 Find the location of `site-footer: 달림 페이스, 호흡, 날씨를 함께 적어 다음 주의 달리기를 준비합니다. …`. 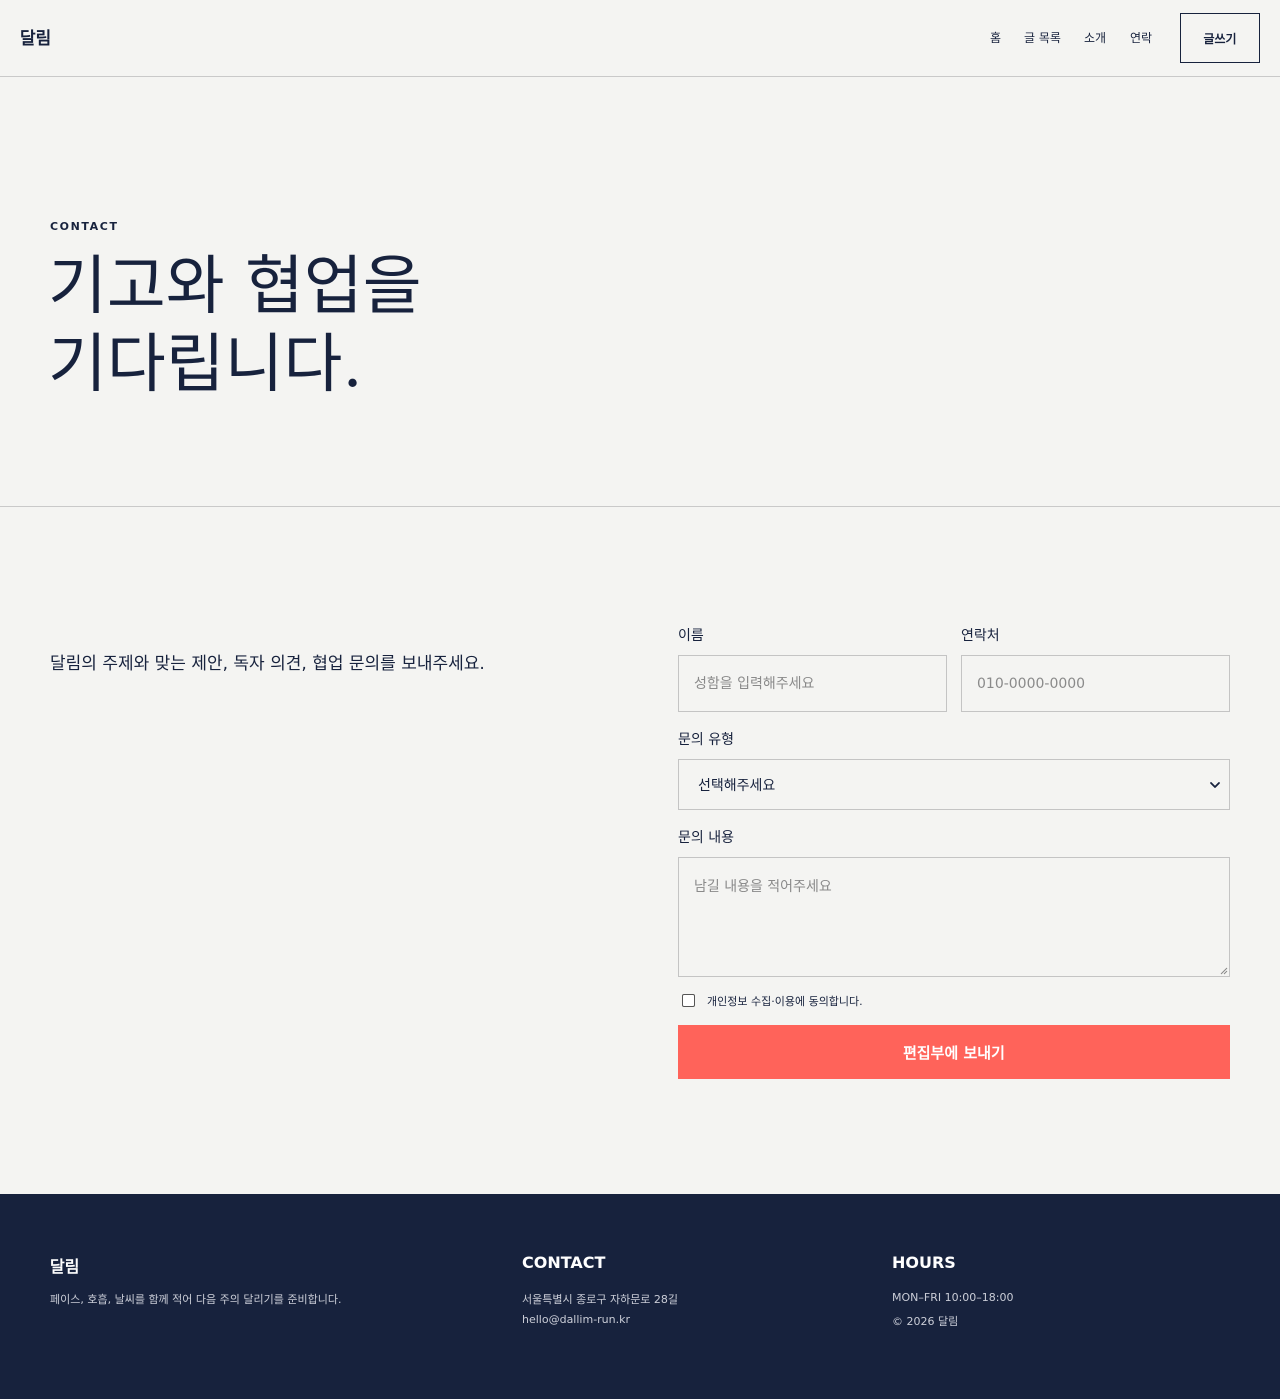

site-footer: 달림 페이스, 호흡, 날씨를 함께 적어 다음 주의 달리기를 준비합니다. … is located at coordinates (640, 1296).